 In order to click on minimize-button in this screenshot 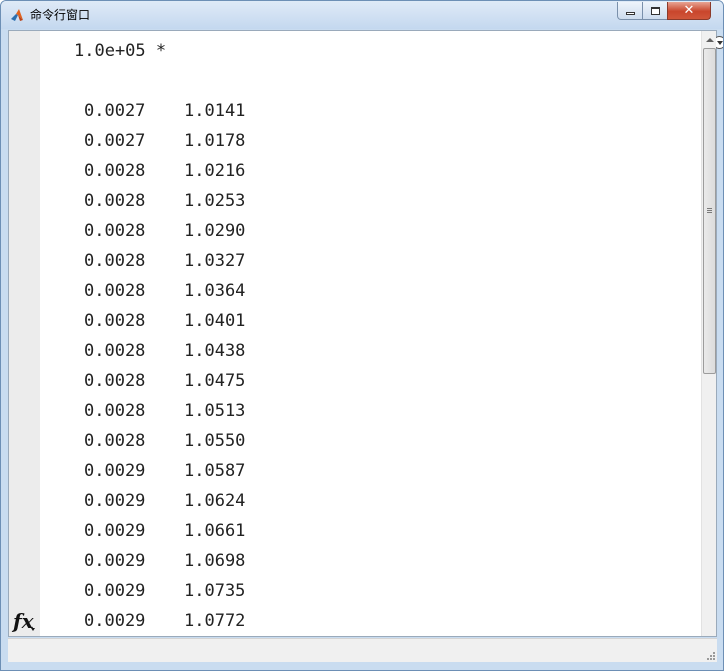, I will do `click(630, 11)`.